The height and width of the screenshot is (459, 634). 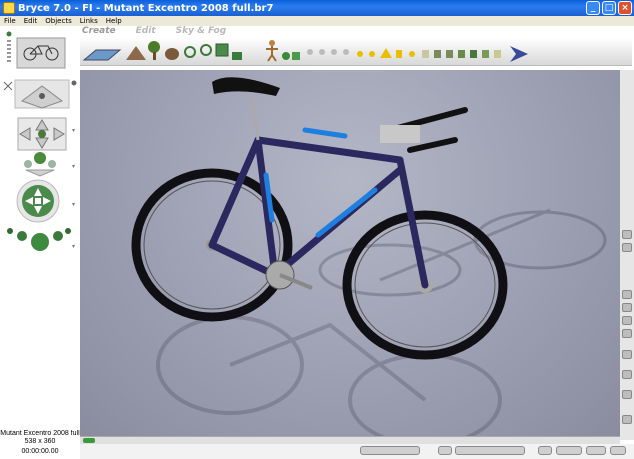 What do you see at coordinates (328, 52) in the screenshot?
I see `primitive-icon` at bounding box center [328, 52].